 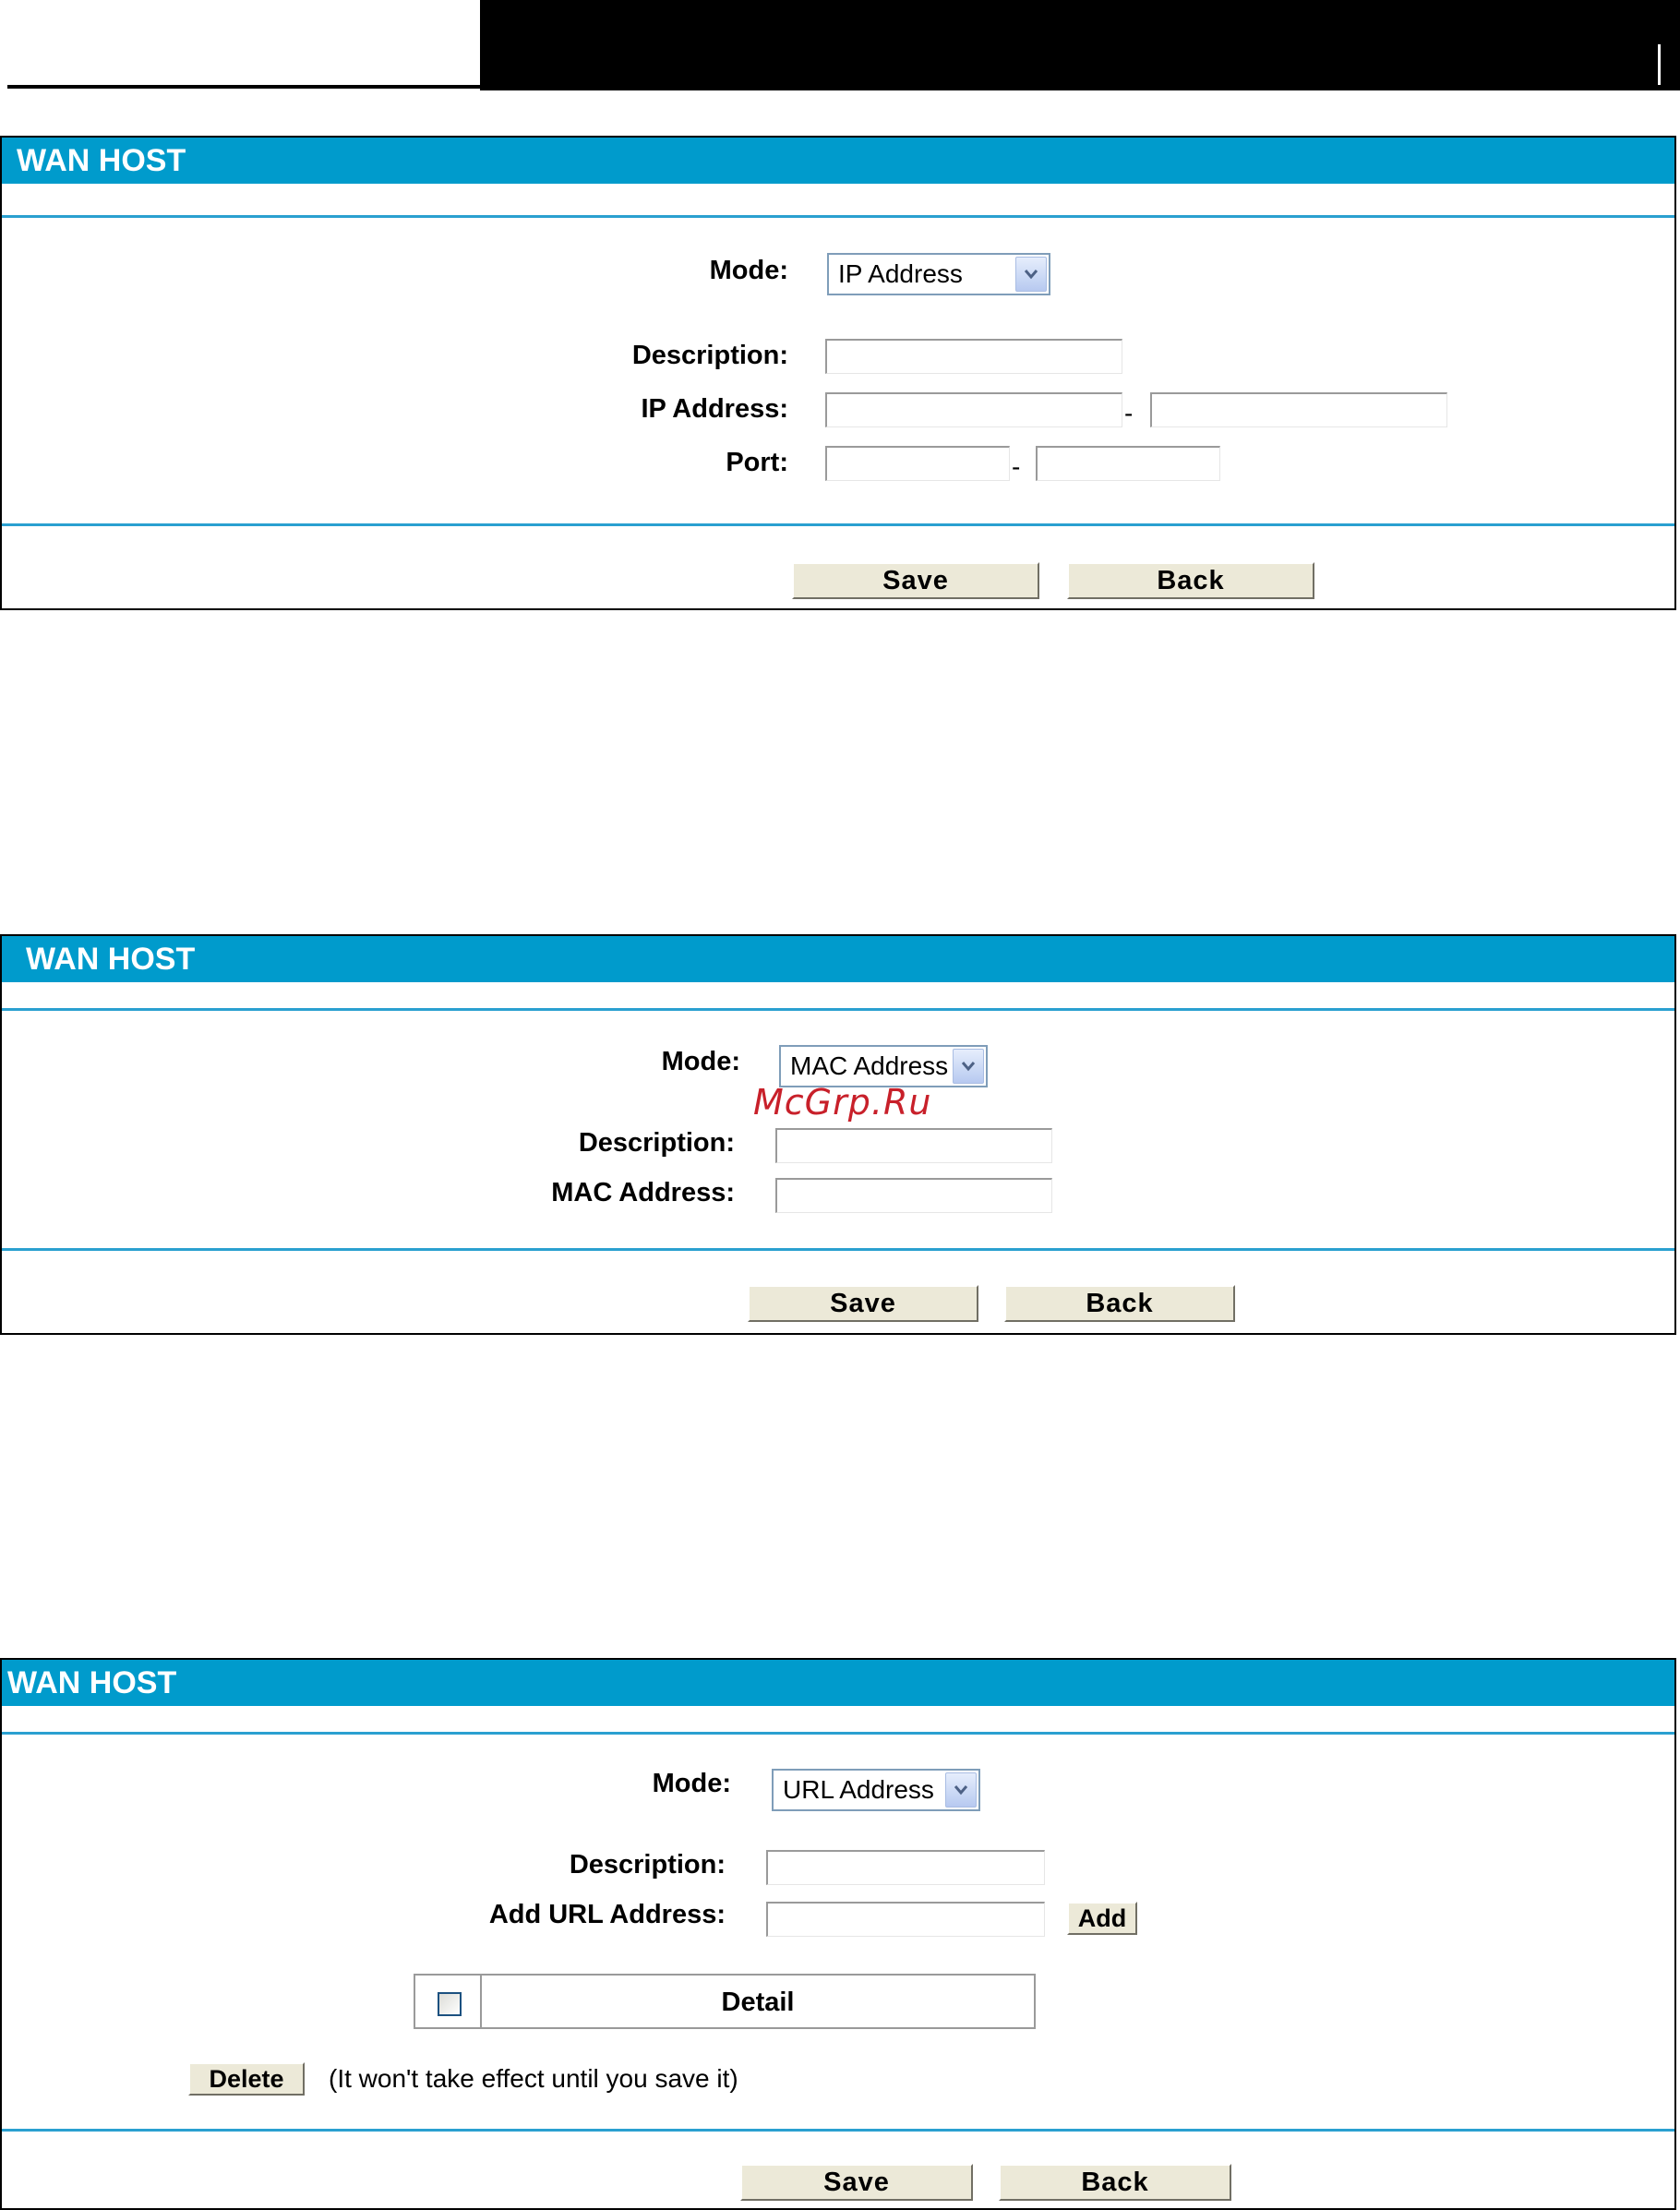 I want to click on add-button: Add, so click(x=1102, y=1918).